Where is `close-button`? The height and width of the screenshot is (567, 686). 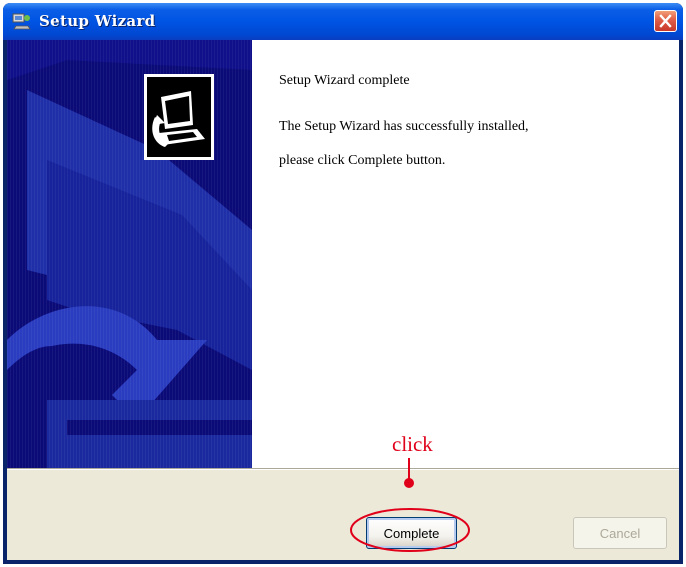
close-button is located at coordinates (665, 21).